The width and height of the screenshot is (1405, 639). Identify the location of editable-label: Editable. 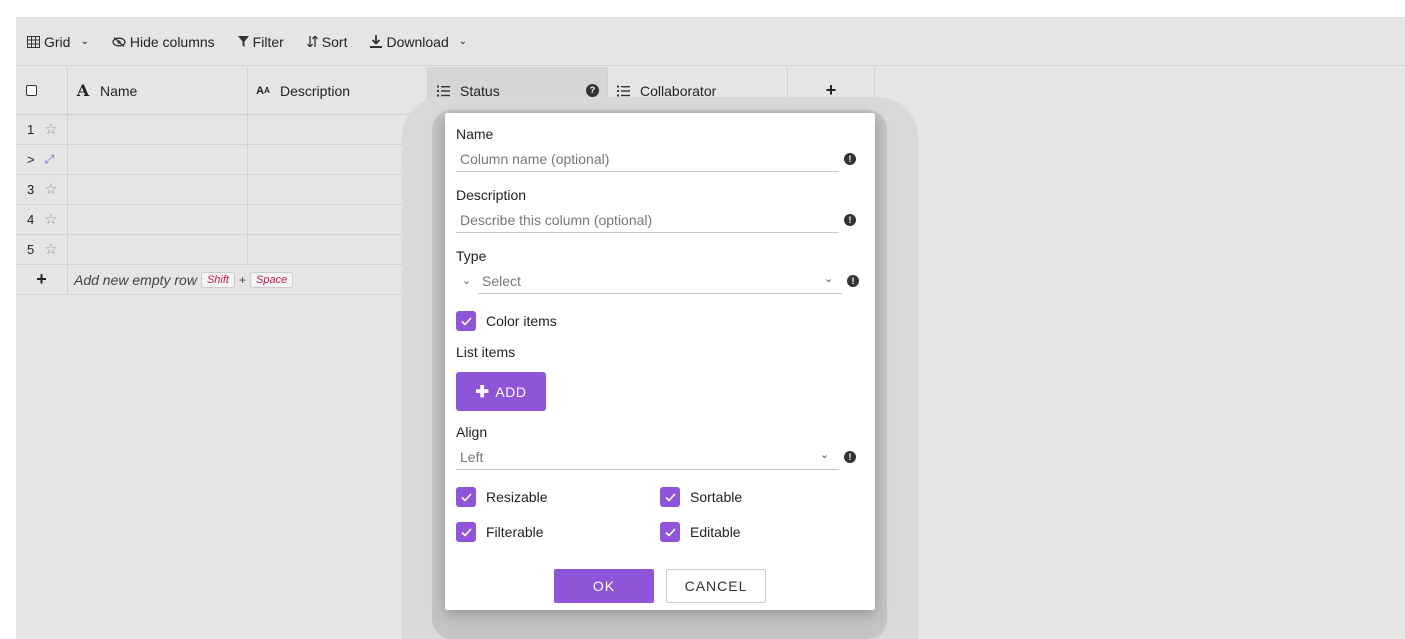
(715, 532).